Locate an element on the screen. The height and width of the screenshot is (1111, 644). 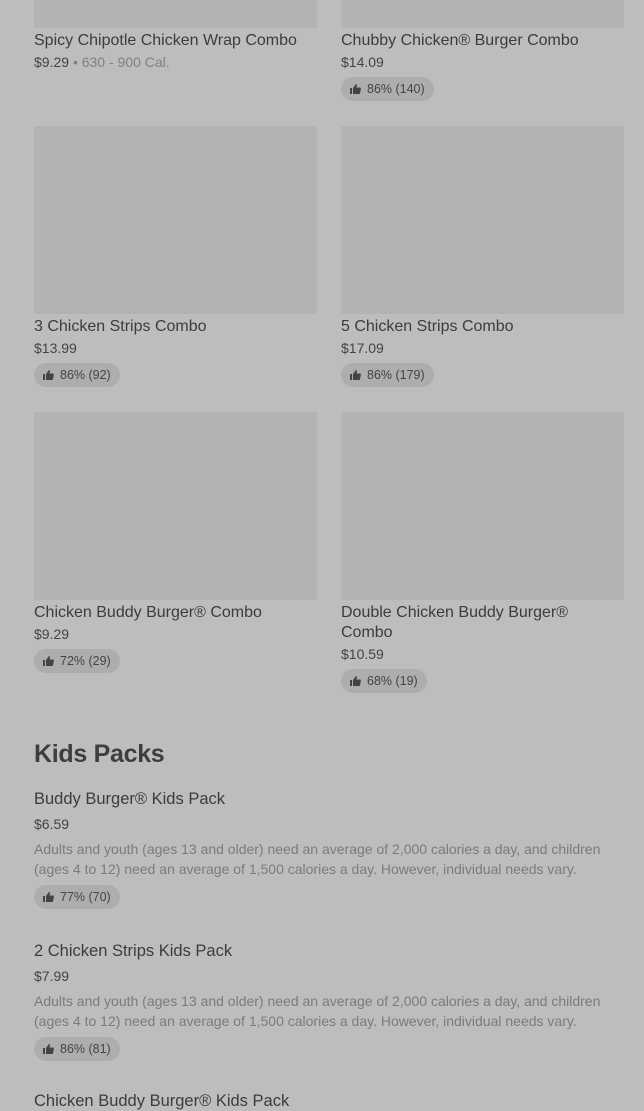
rating-text: 72% (29) is located at coordinates (85, 661).